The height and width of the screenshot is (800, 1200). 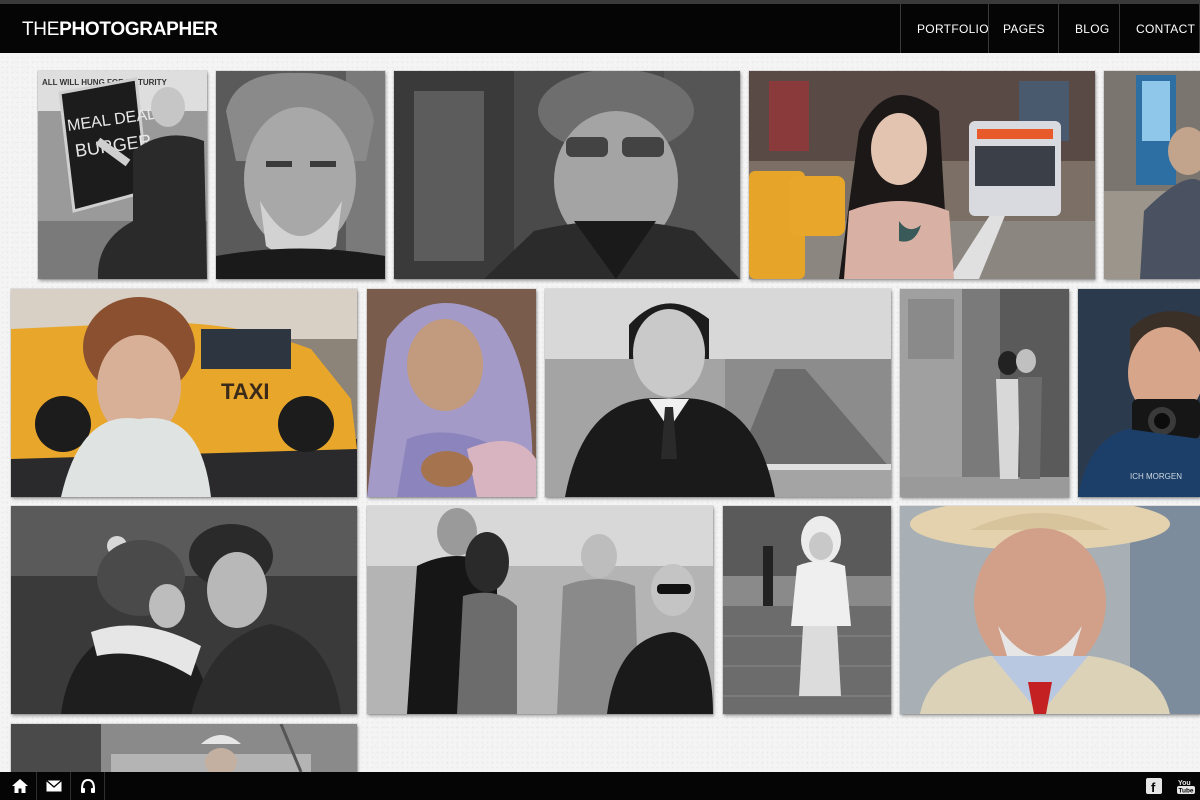 What do you see at coordinates (54, 786) in the screenshot?
I see `mail-icon` at bounding box center [54, 786].